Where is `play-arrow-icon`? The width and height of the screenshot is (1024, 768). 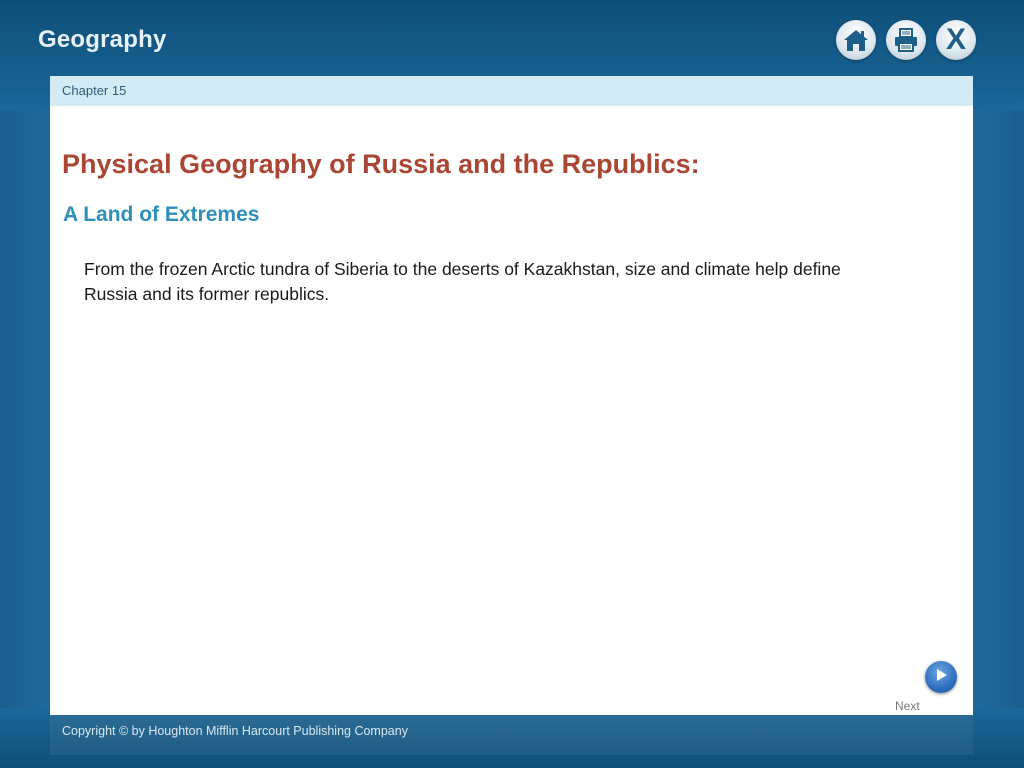 play-arrow-icon is located at coordinates (941, 677).